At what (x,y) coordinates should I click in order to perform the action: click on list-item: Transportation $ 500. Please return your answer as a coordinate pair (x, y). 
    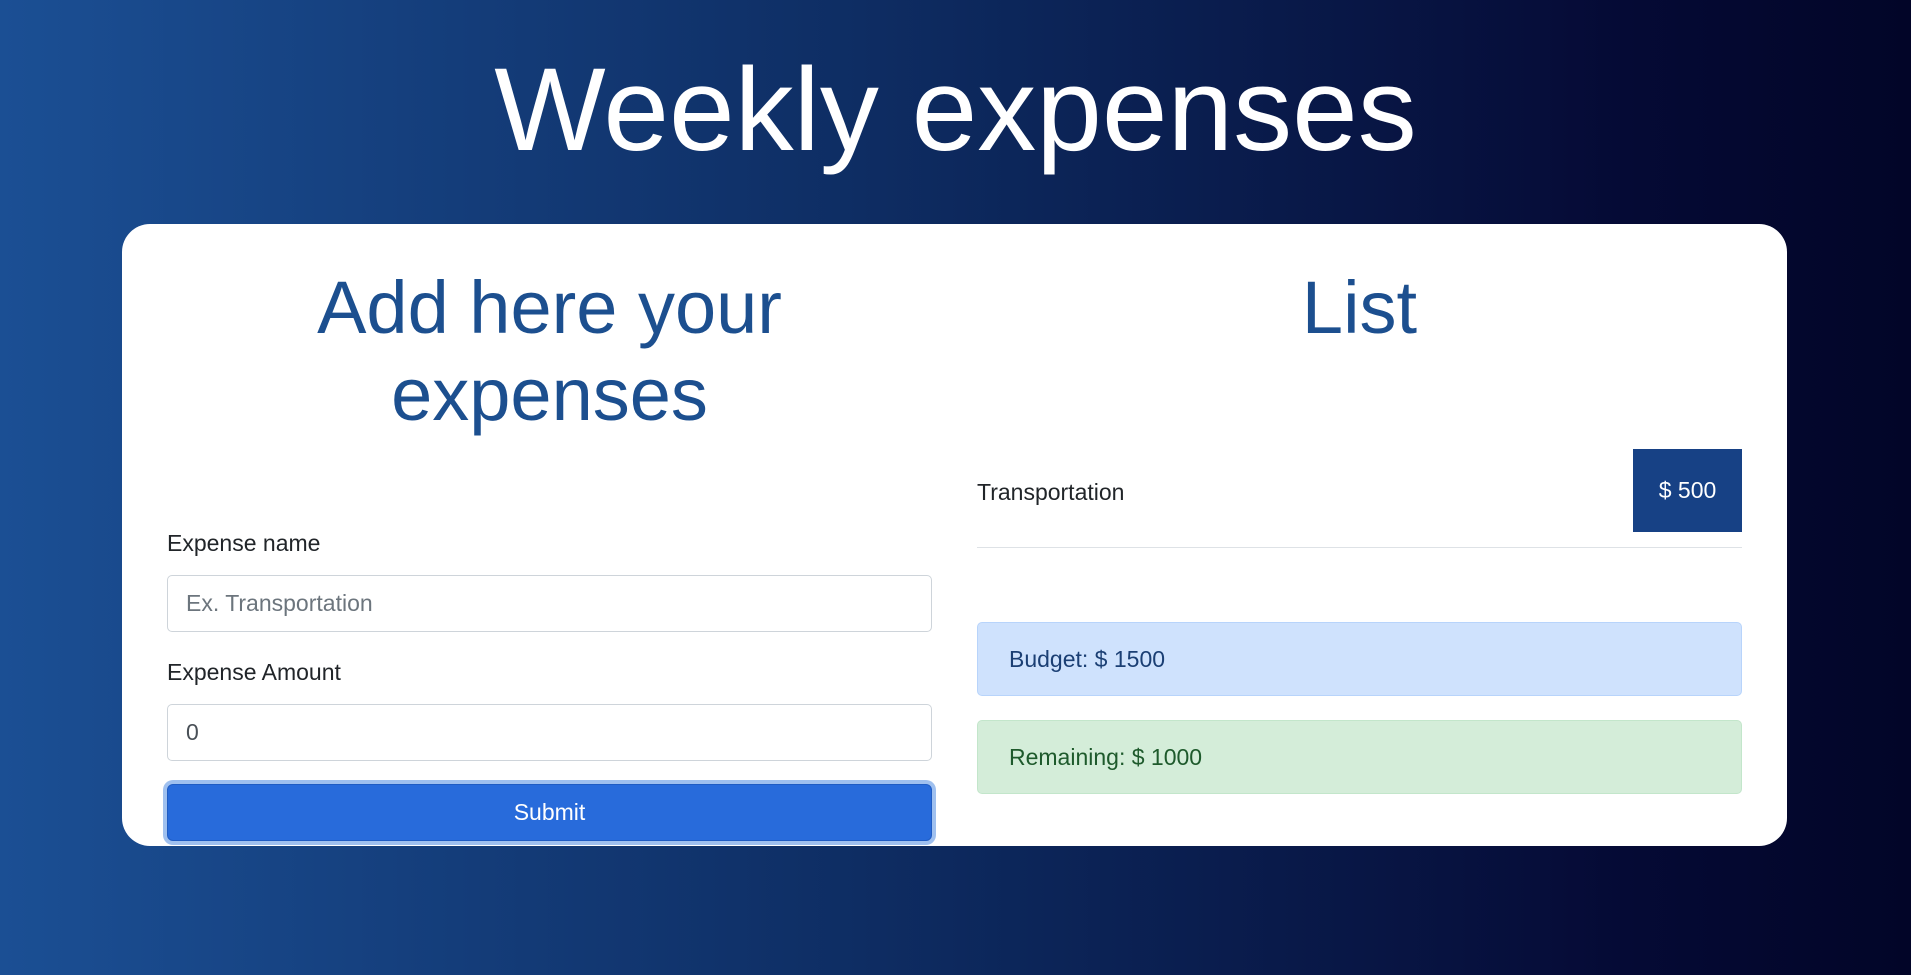
    Looking at the image, I should click on (1359, 498).